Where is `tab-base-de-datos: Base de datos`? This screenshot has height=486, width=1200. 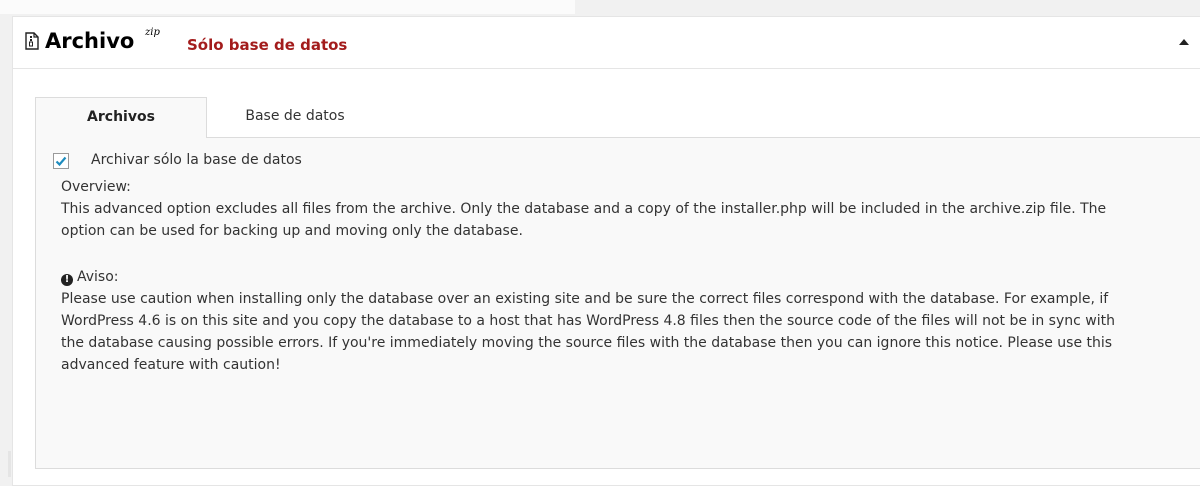 tab-base-de-datos: Base de datos is located at coordinates (295, 116).